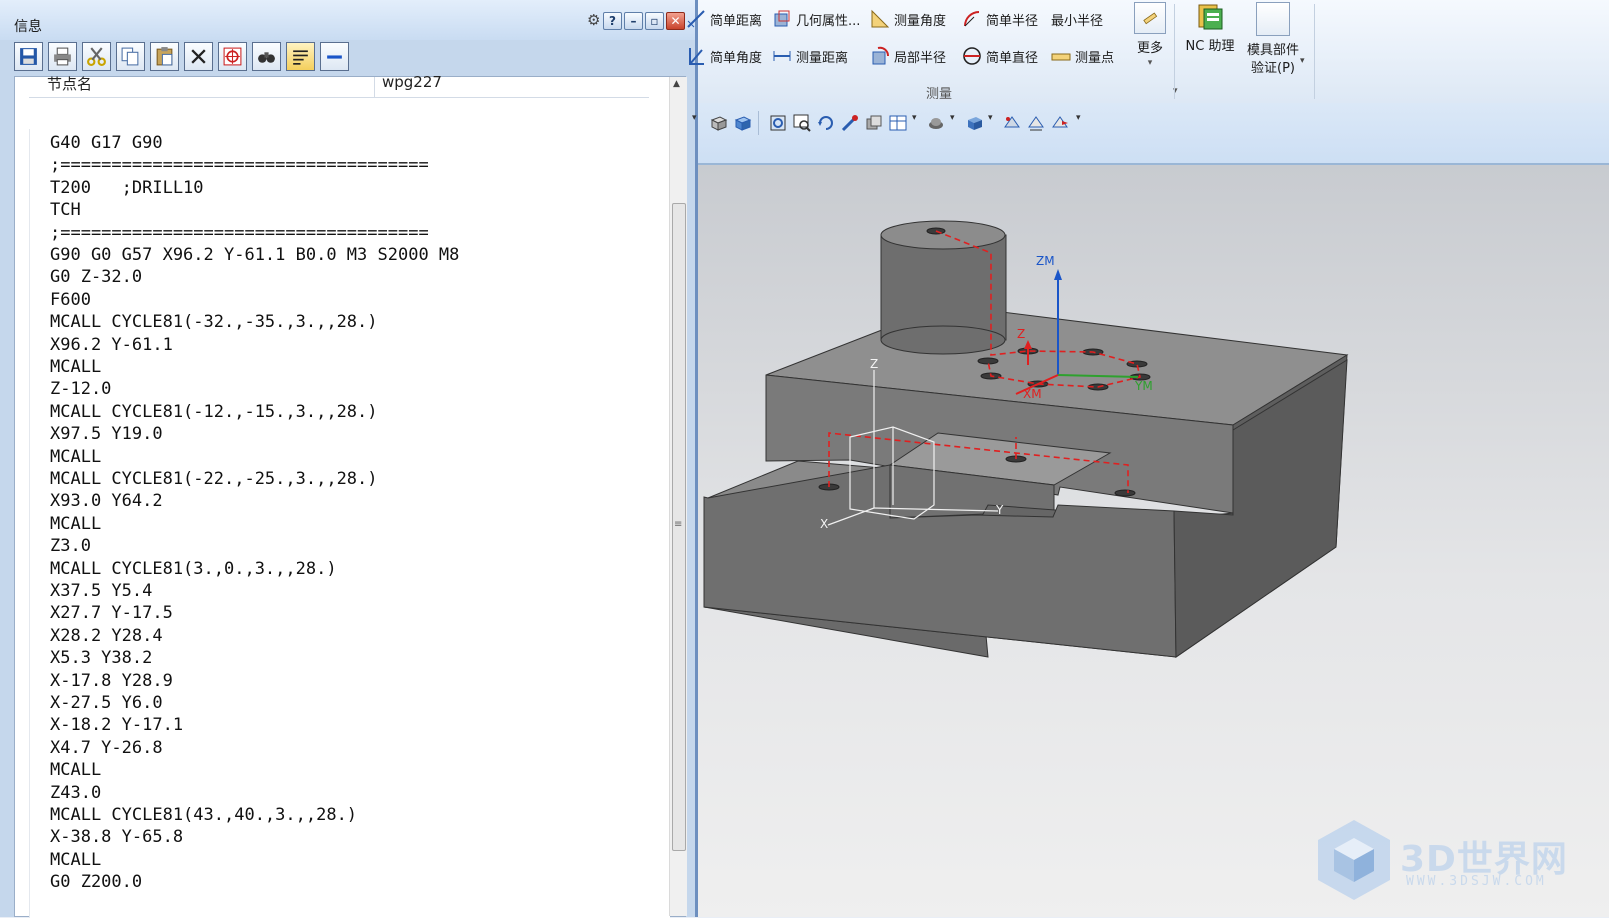  What do you see at coordinates (1012, 123) in the screenshot?
I see `section-view-icon` at bounding box center [1012, 123].